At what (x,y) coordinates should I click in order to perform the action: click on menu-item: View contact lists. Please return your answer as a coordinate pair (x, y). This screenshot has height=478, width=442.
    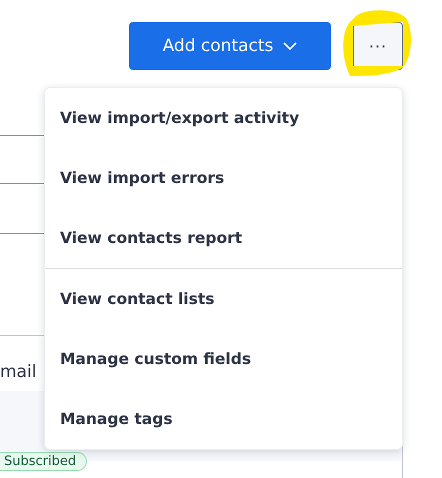
    Looking at the image, I should click on (223, 299).